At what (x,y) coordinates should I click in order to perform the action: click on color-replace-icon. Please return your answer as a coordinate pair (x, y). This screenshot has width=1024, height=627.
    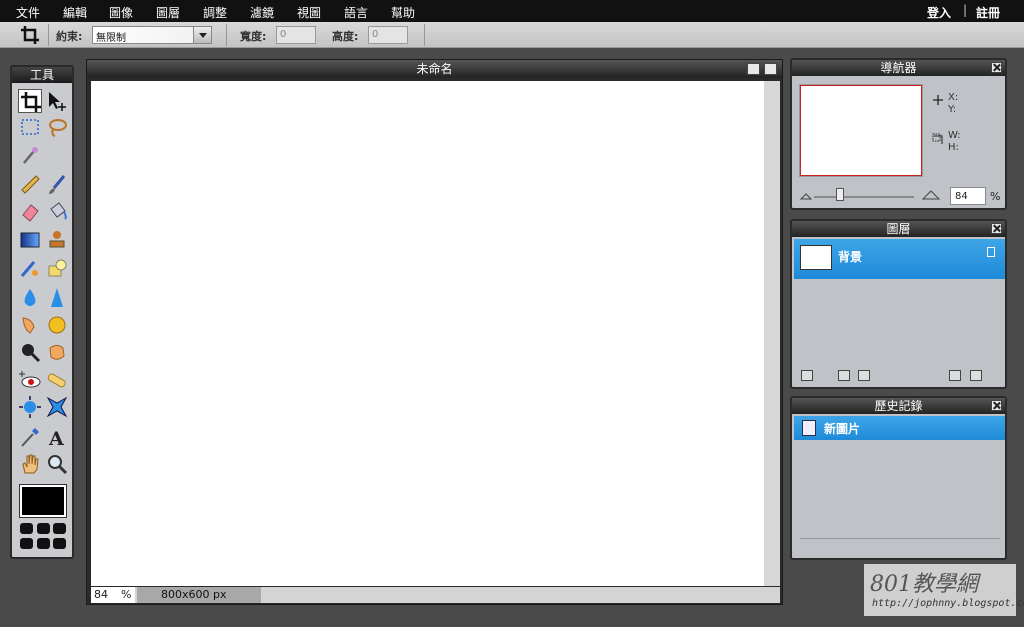
    Looking at the image, I should click on (30, 268).